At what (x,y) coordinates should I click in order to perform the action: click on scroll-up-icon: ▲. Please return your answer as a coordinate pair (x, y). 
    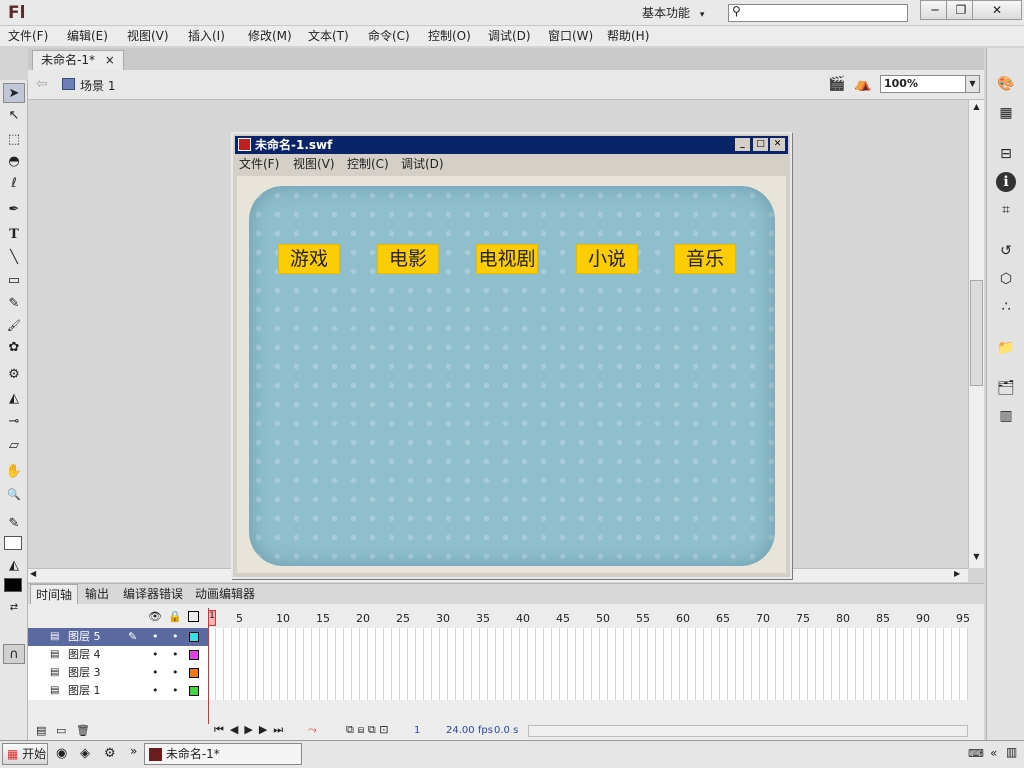
    Looking at the image, I should click on (976, 108).